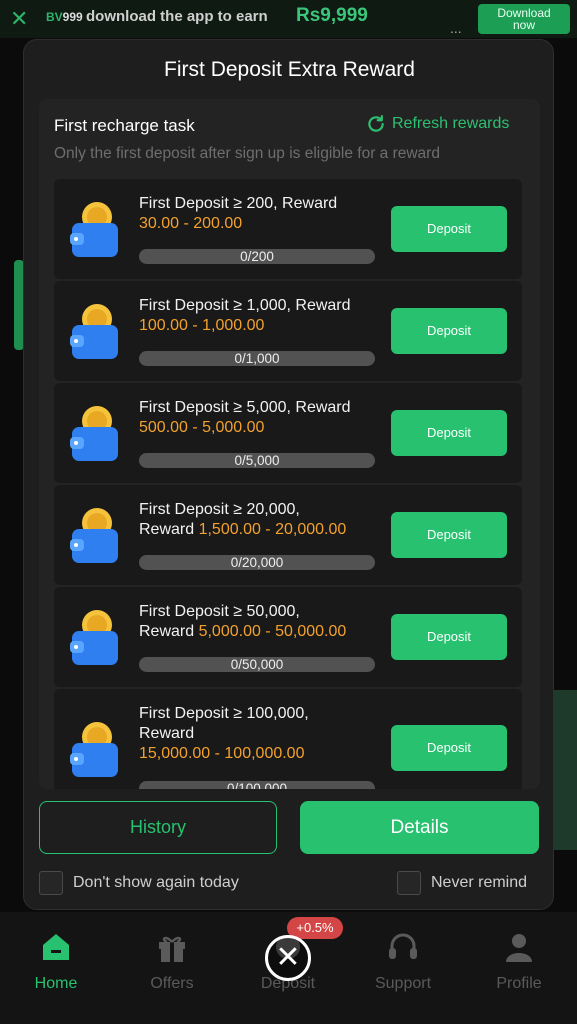 The image size is (577, 1024). What do you see at coordinates (257, 664) in the screenshot?
I see `task-progress-bar: 0/50,000` at bounding box center [257, 664].